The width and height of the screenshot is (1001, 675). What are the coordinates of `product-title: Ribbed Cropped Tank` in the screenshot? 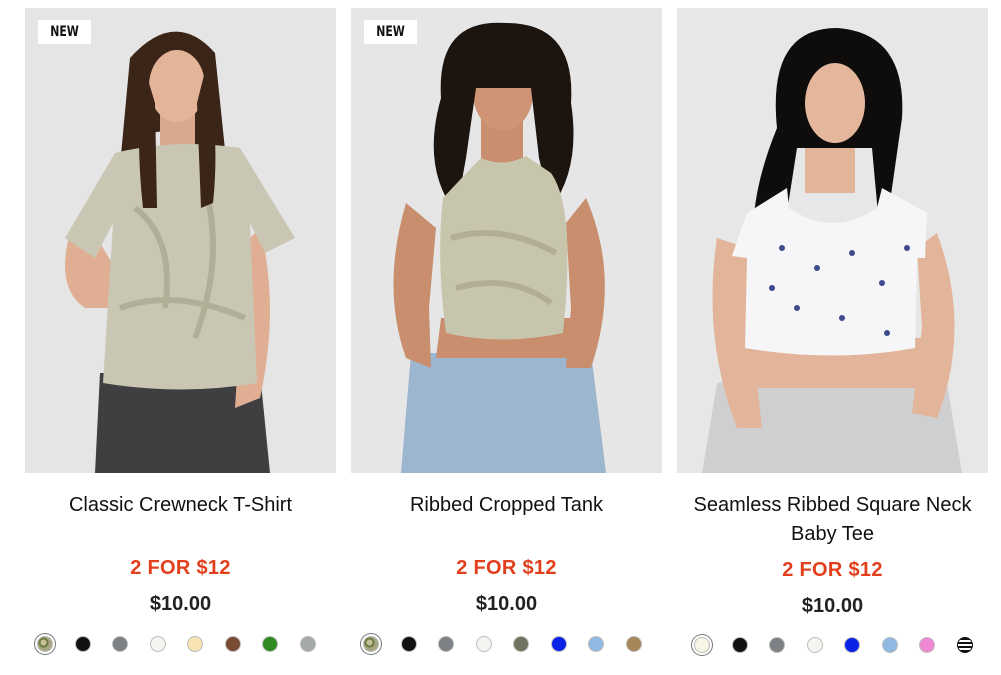 It's located at (506, 505).